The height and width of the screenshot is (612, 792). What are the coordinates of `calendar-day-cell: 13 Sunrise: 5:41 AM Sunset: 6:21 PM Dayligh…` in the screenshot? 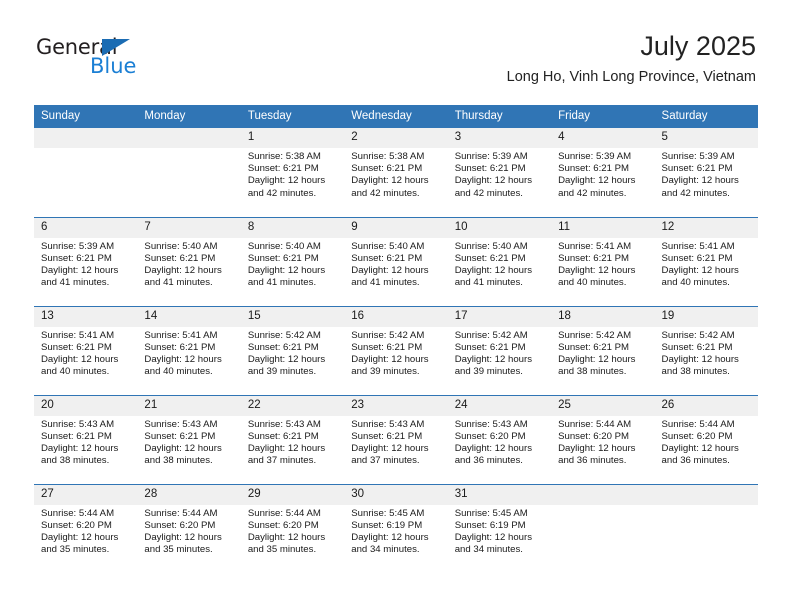 It's located at (86, 350).